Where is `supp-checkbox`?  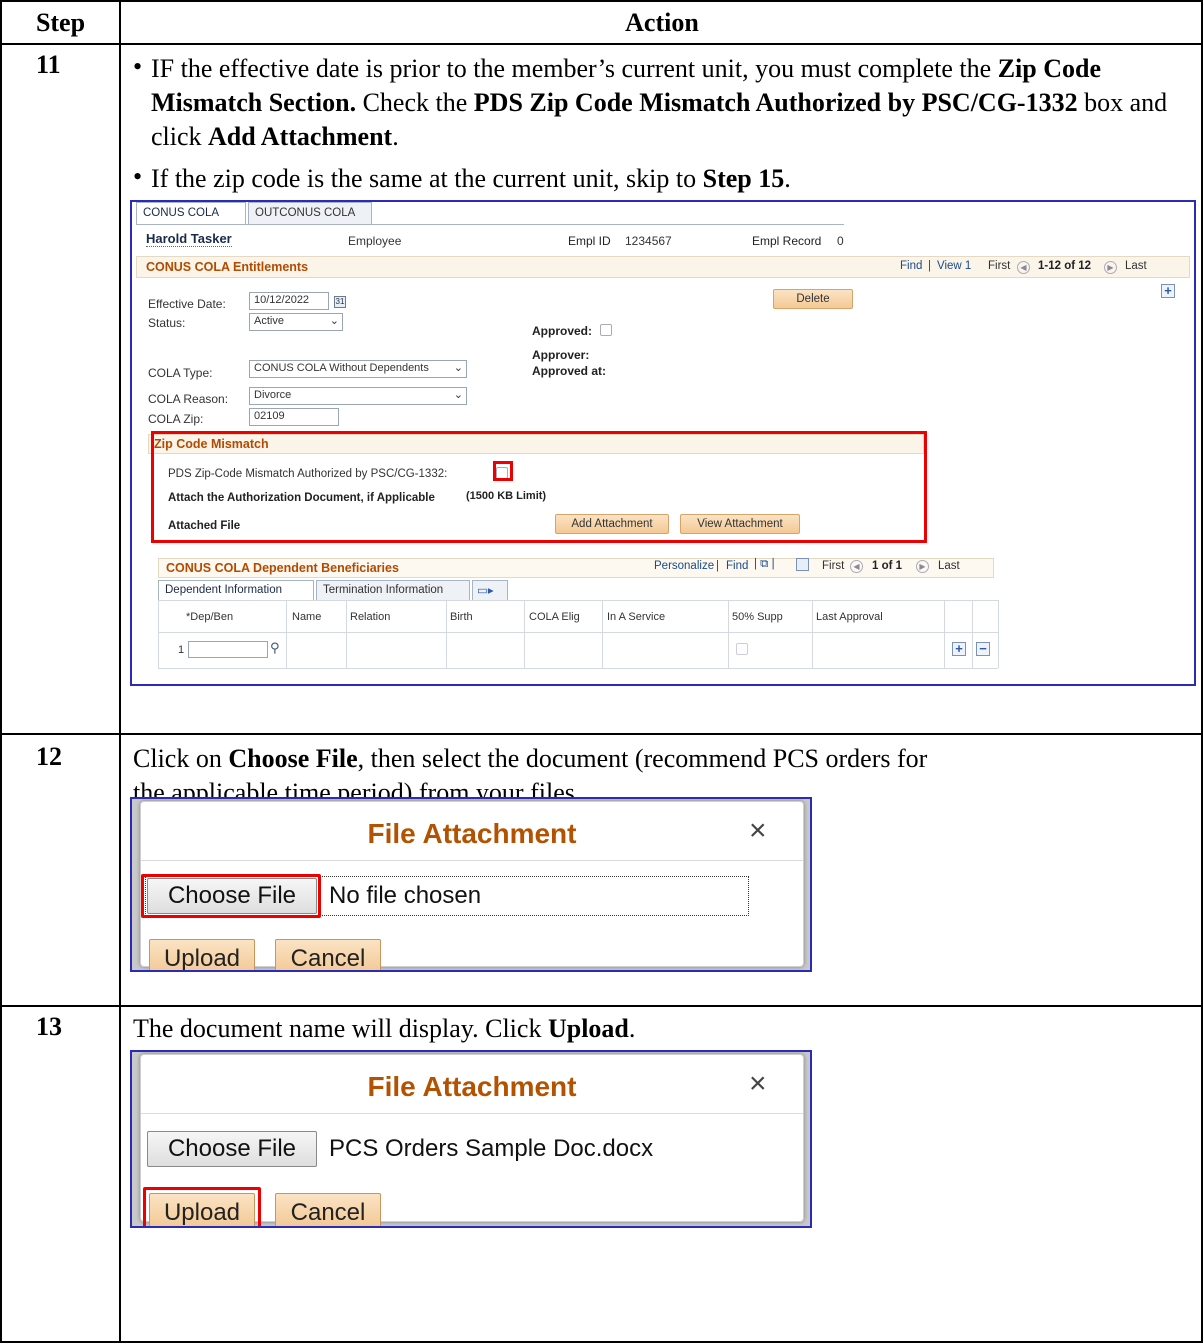
supp-checkbox is located at coordinates (742, 649).